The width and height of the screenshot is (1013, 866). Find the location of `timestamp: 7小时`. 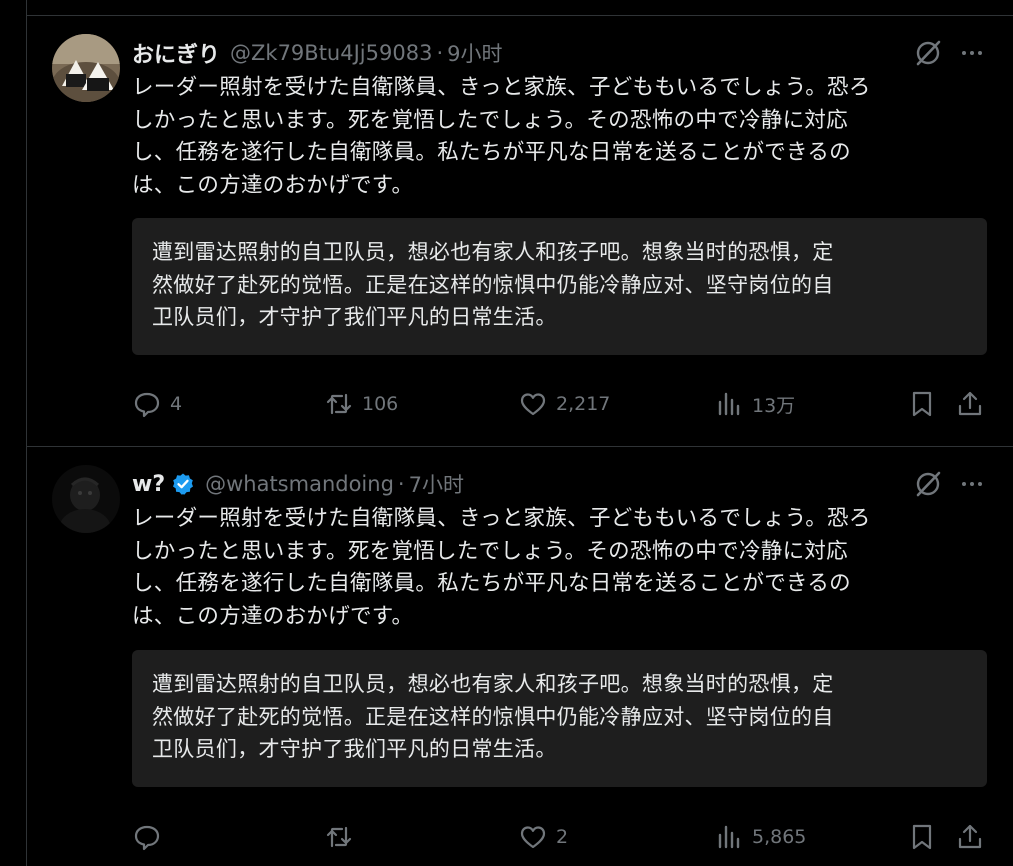

timestamp: 7小时 is located at coordinates (436, 484).